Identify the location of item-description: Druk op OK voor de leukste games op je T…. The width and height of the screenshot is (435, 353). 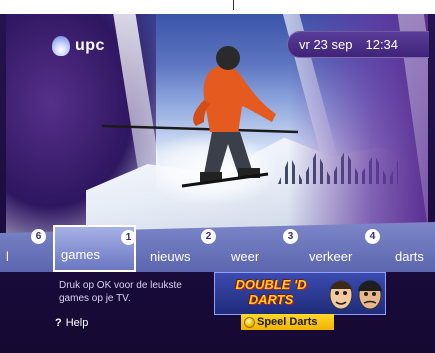
(120, 292).